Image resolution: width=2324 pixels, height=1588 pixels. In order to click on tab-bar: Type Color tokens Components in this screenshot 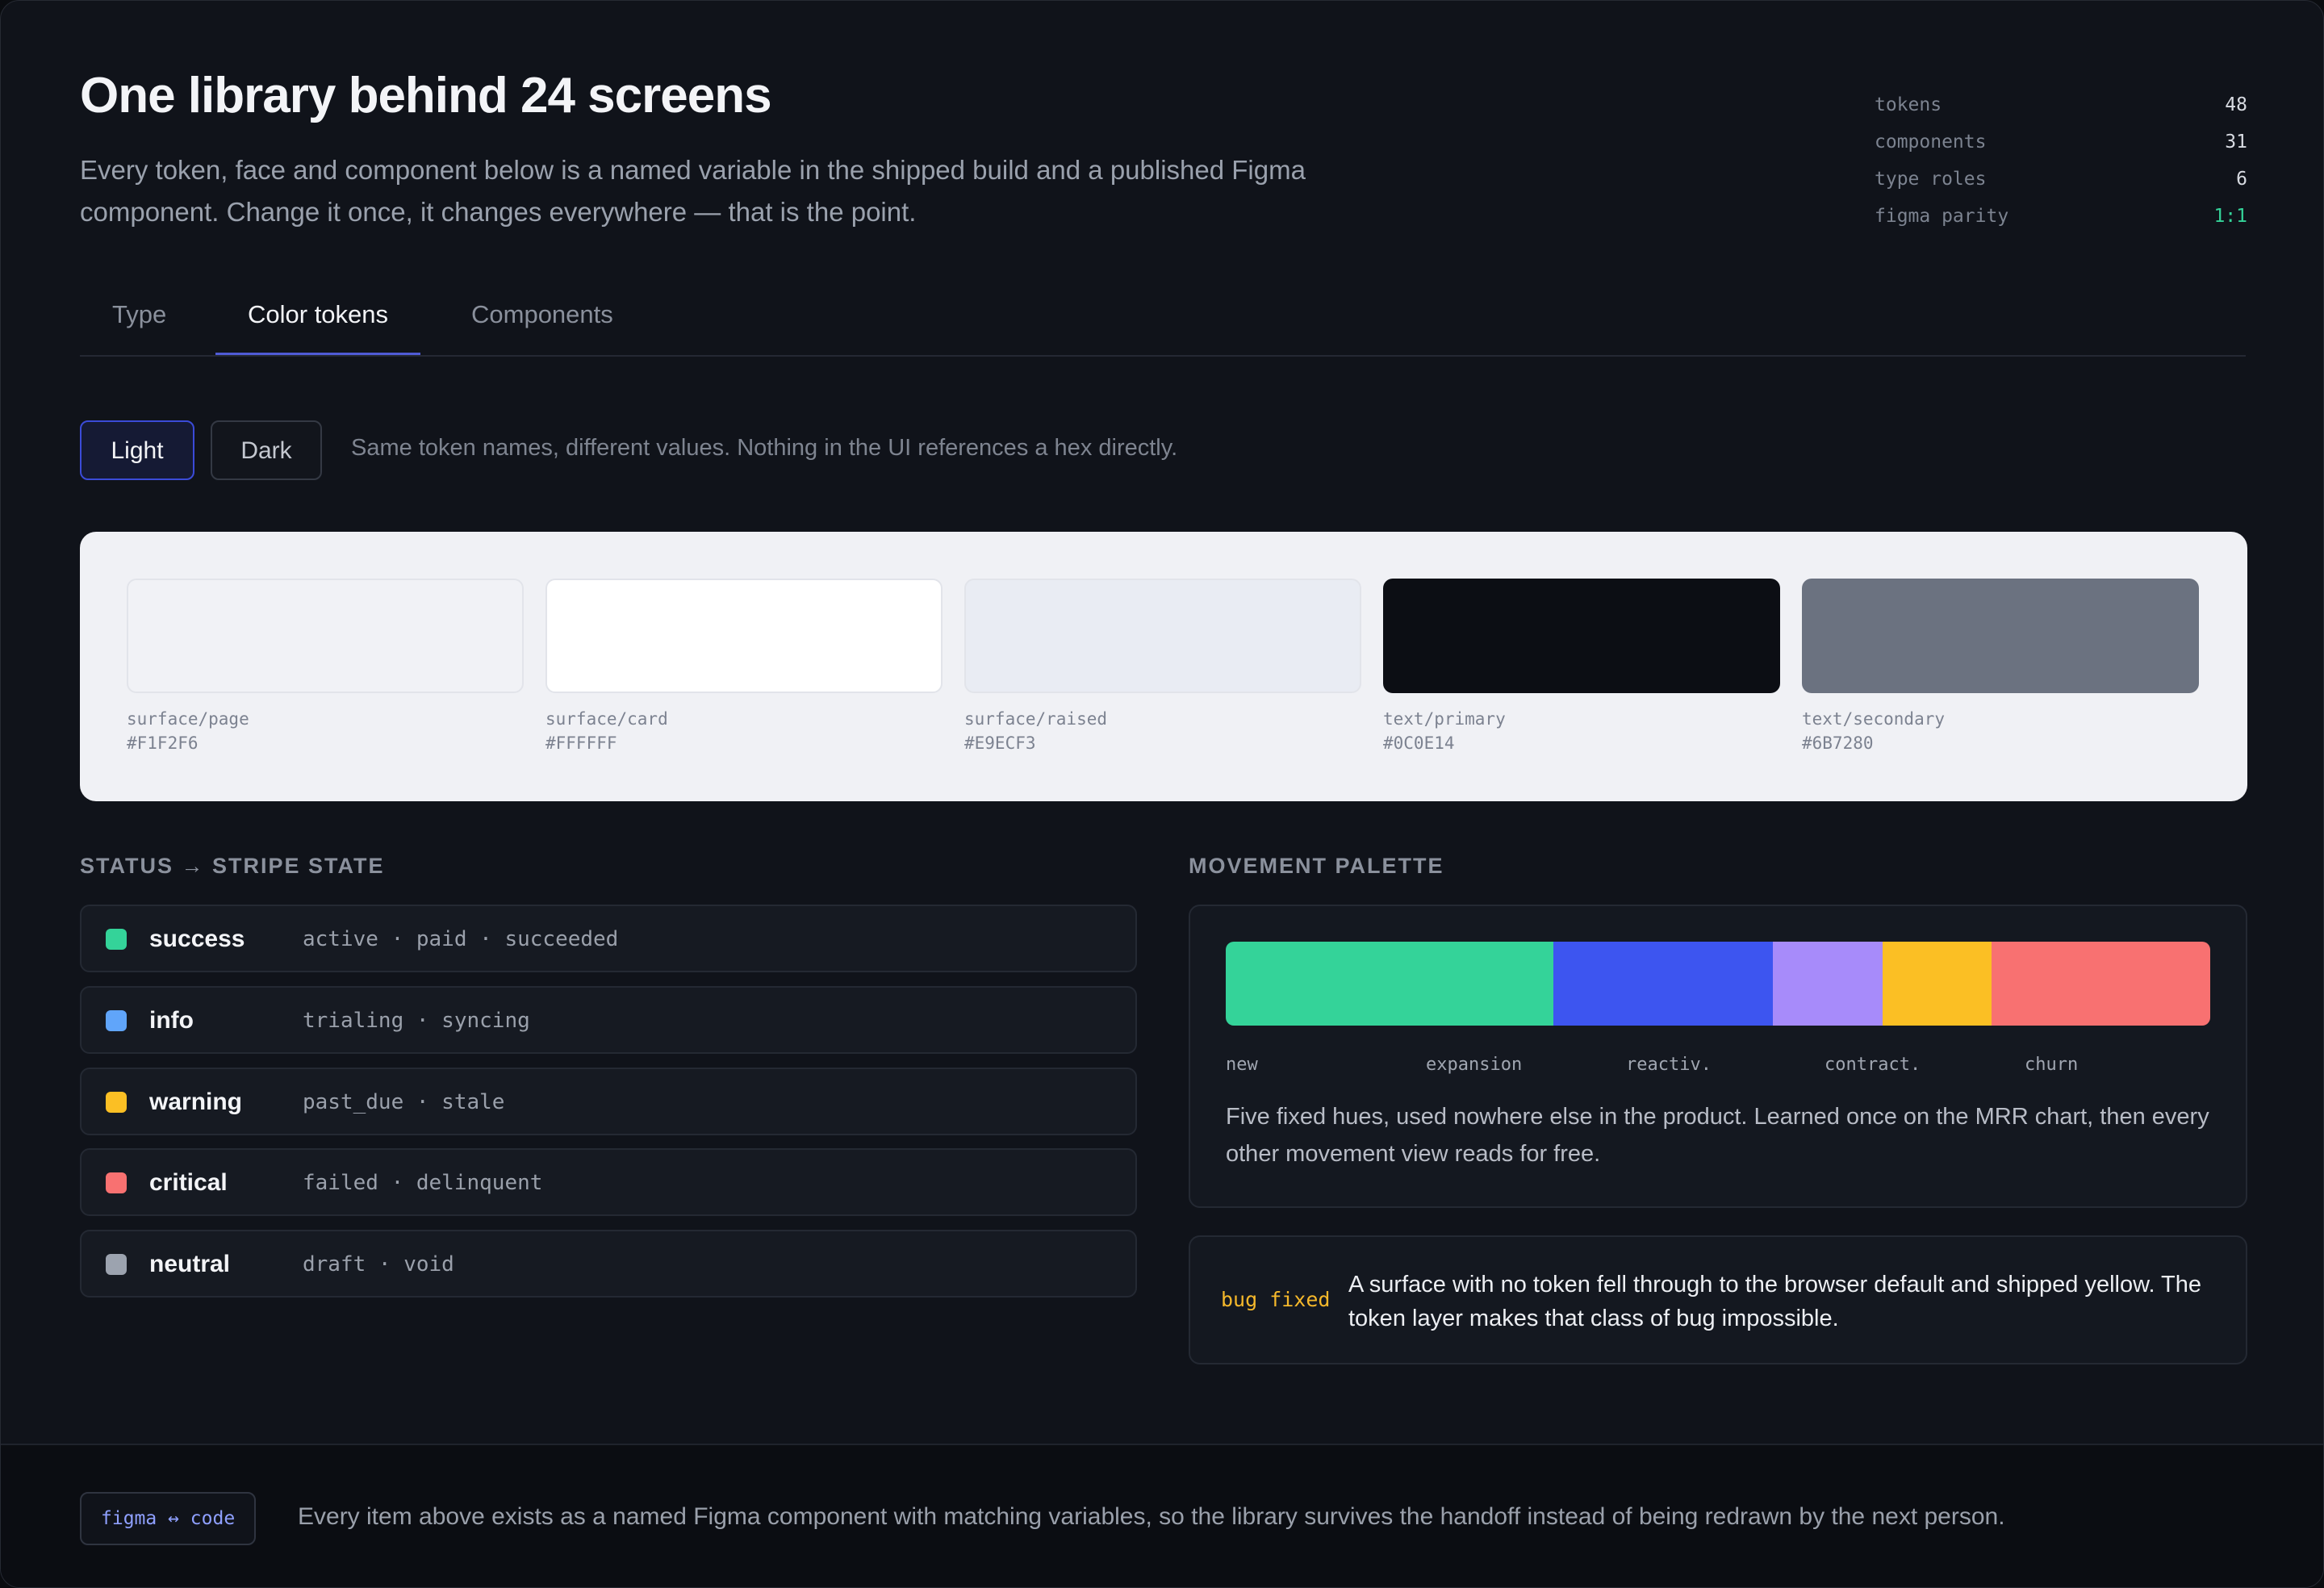, I will do `click(1163, 318)`.